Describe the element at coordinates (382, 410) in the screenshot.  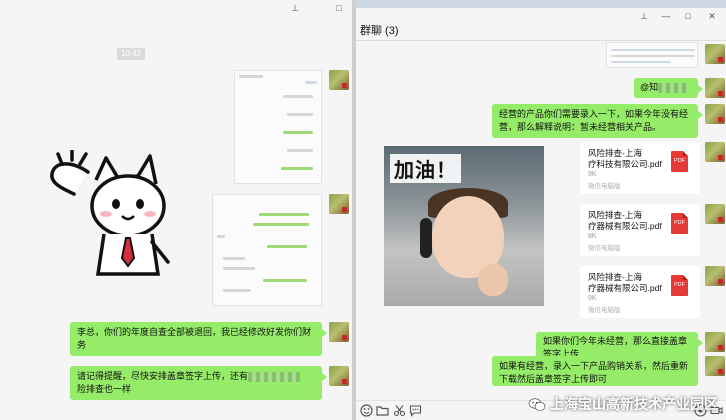
I see `folder-icon` at that location.